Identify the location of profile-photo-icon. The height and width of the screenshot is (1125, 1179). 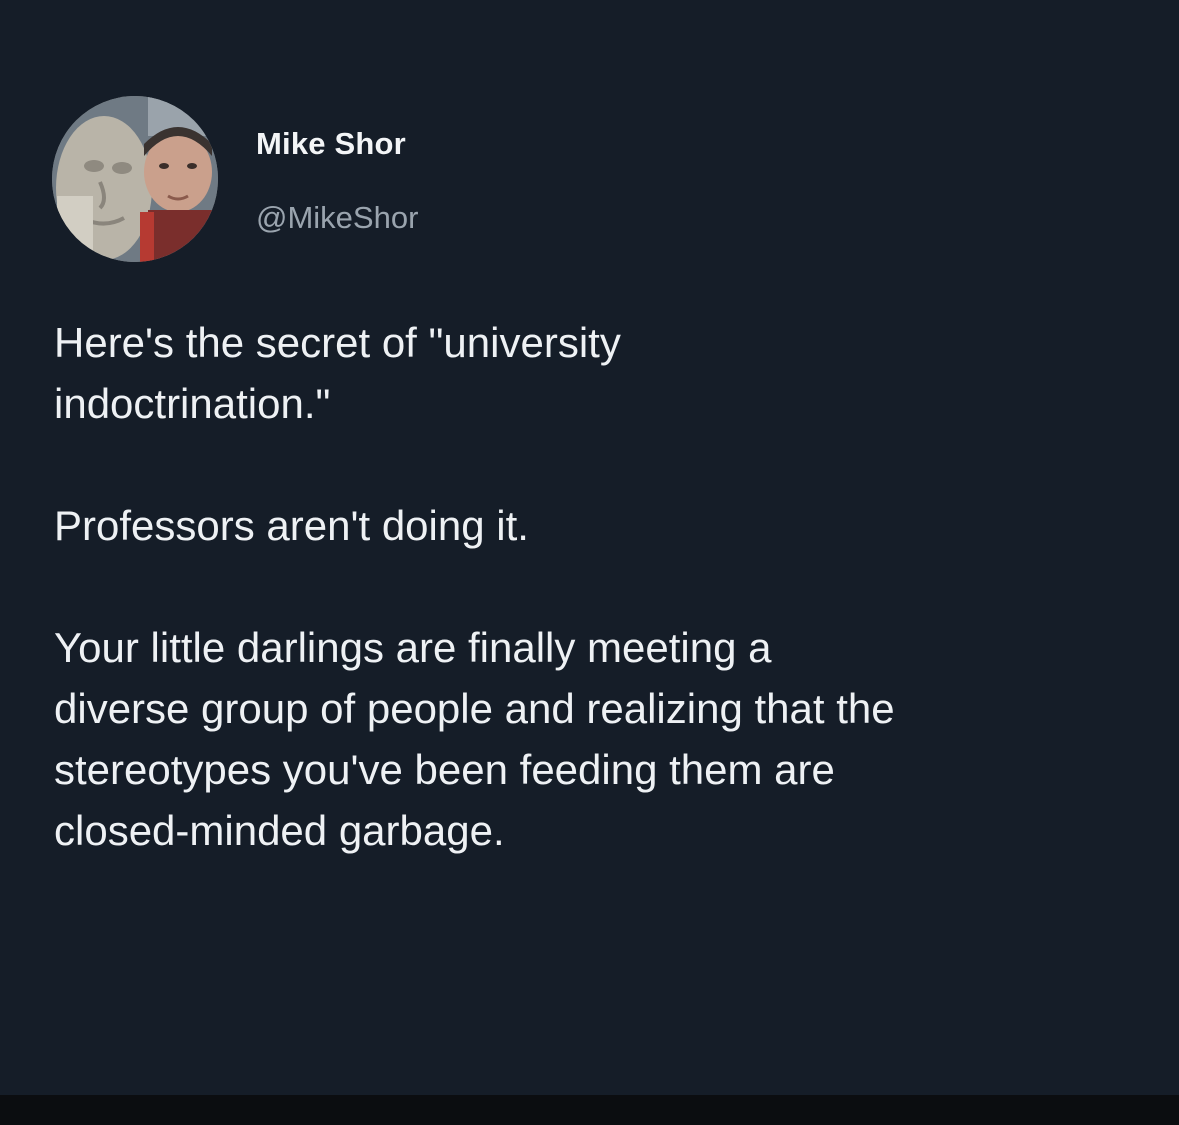
(135, 179).